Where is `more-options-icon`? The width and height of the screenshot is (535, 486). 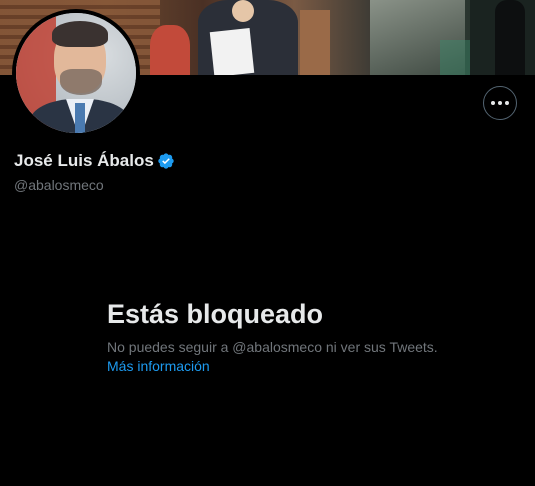
more-options-icon is located at coordinates (500, 103).